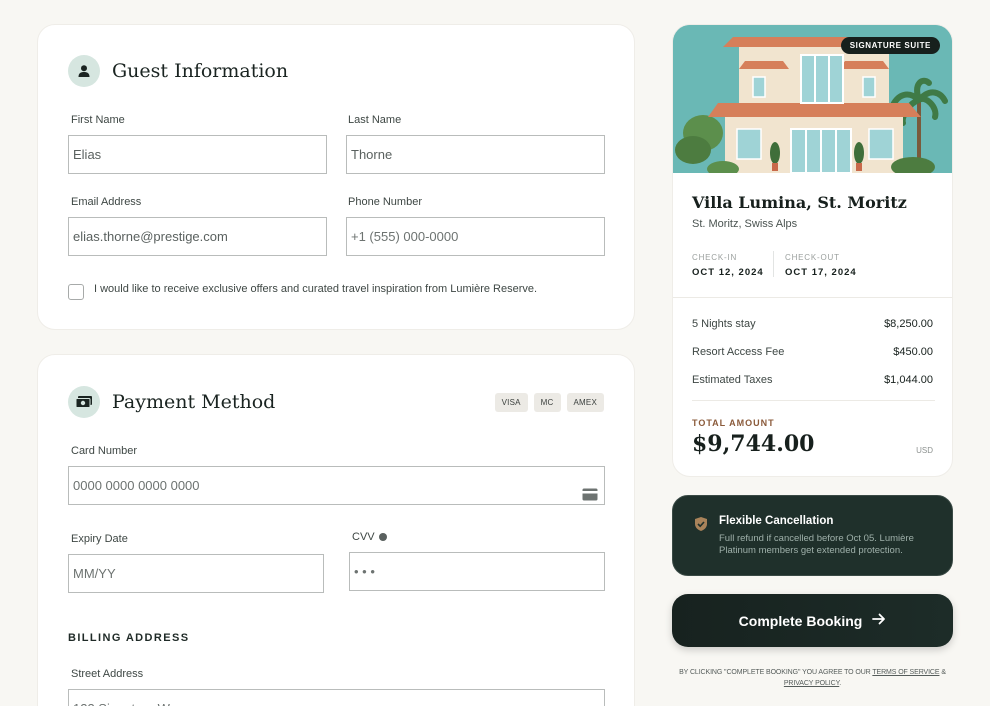 The image size is (990, 706). What do you see at coordinates (475, 154) in the screenshot?
I see `last-name-input: Thorne` at bounding box center [475, 154].